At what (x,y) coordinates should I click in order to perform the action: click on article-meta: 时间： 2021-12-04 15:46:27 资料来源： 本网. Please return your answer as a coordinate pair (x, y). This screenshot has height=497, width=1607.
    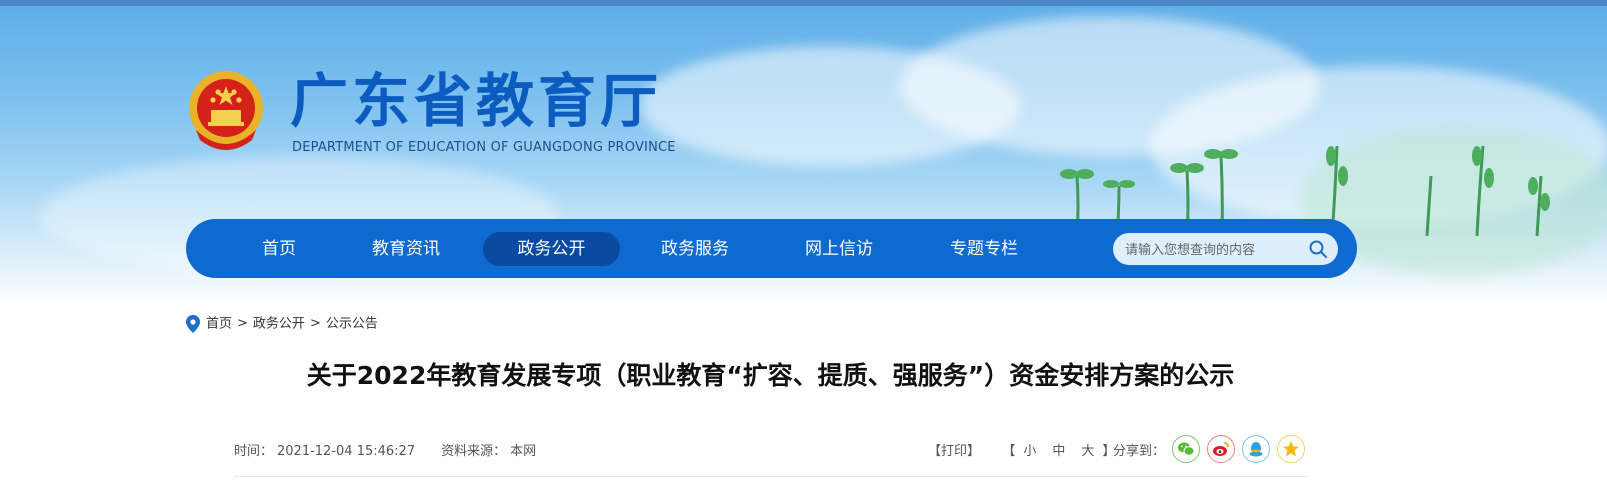
    Looking at the image, I should click on (387, 449).